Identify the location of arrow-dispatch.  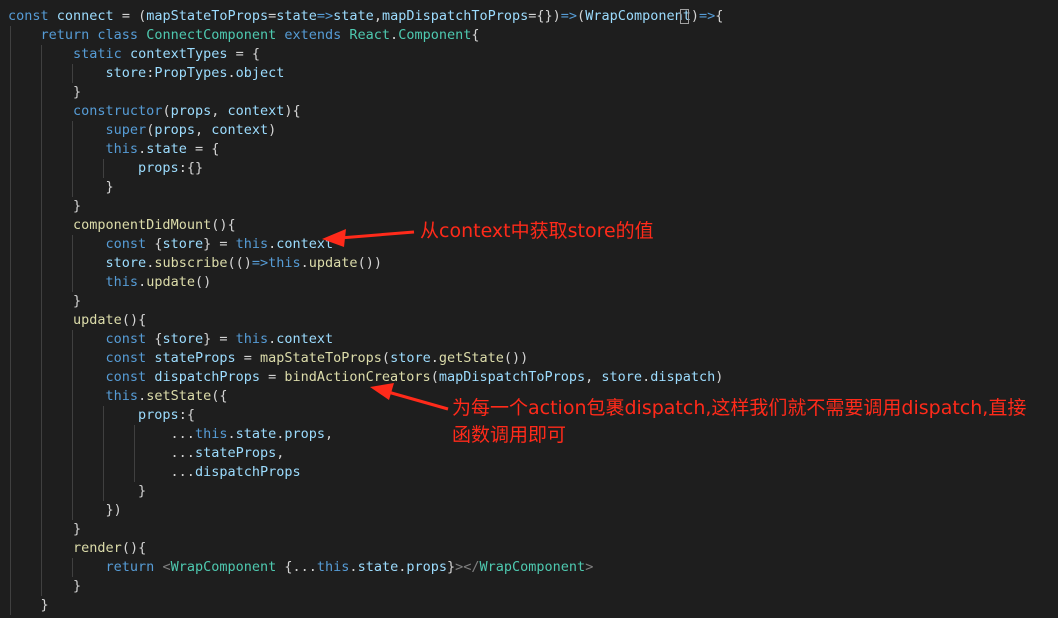
(409, 397).